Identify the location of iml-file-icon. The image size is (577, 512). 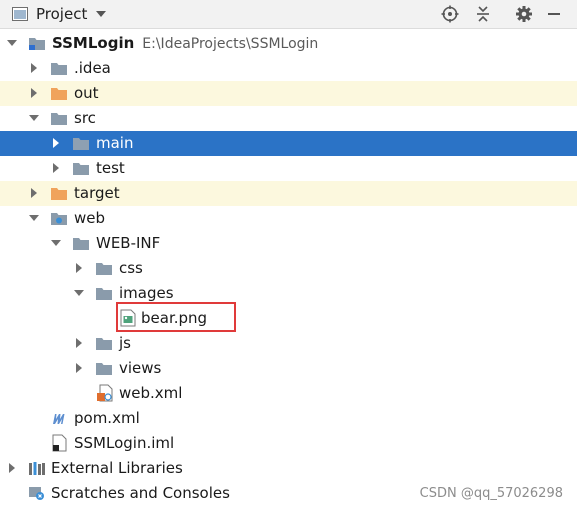
(59, 443).